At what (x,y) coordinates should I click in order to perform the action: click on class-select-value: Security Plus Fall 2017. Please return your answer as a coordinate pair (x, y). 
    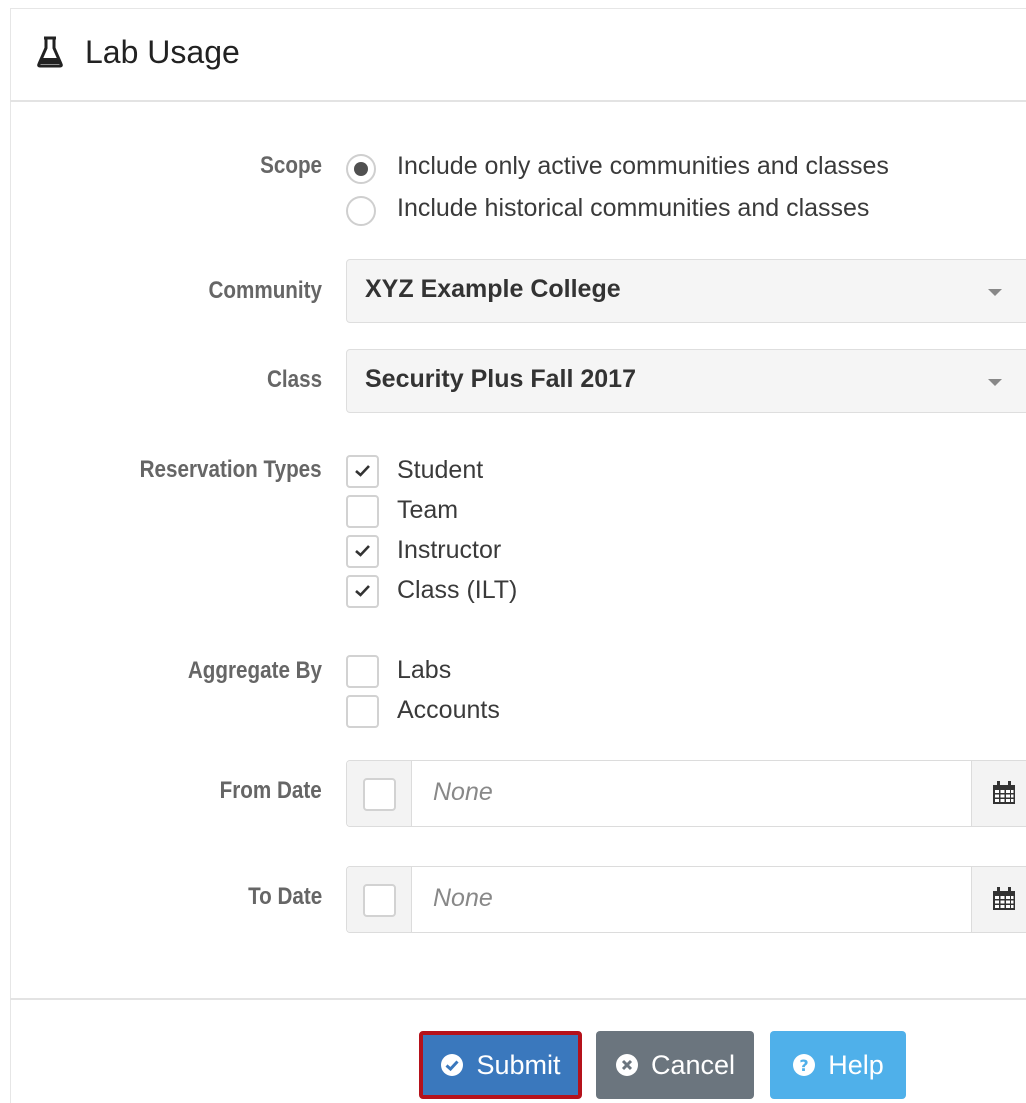
    Looking at the image, I should click on (500, 379).